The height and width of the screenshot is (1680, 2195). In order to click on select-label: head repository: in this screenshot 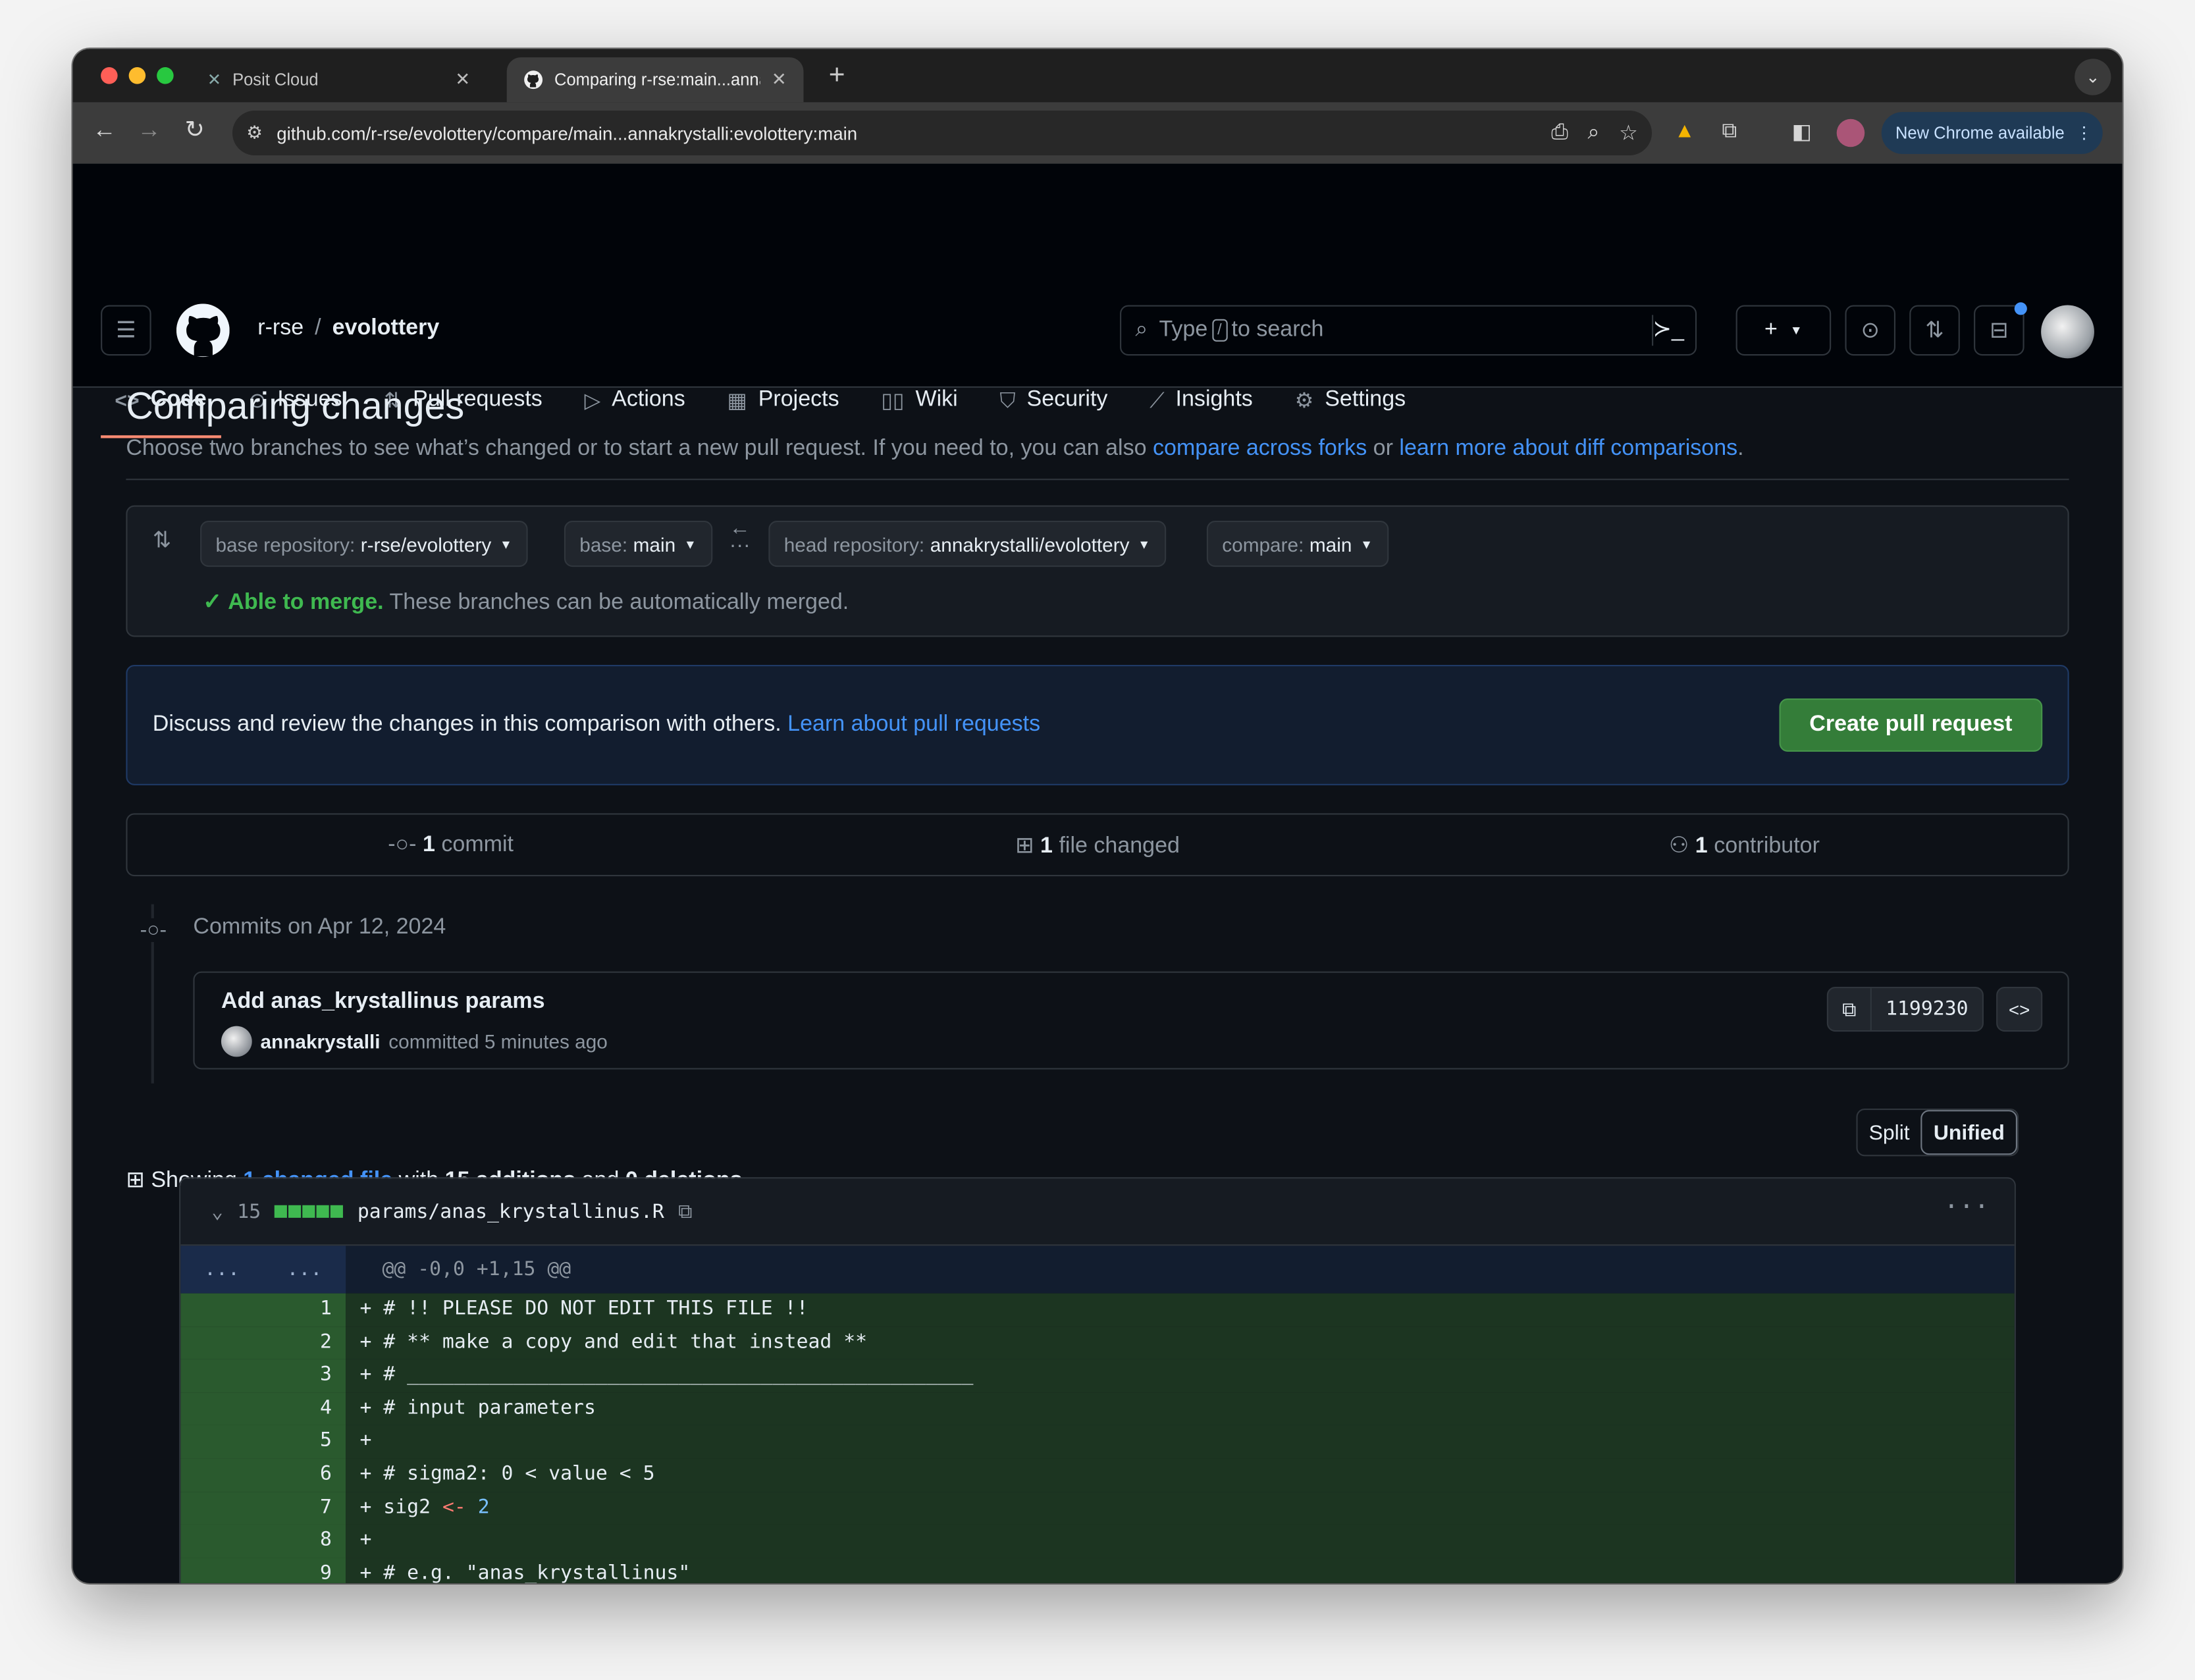, I will do `click(854, 544)`.